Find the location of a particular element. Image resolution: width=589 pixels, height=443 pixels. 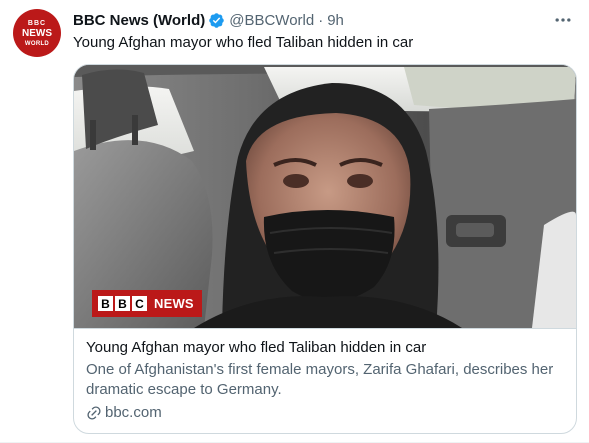

tweet-header: BBC News (World) @BBCWorld · 9h is located at coordinates (208, 20).